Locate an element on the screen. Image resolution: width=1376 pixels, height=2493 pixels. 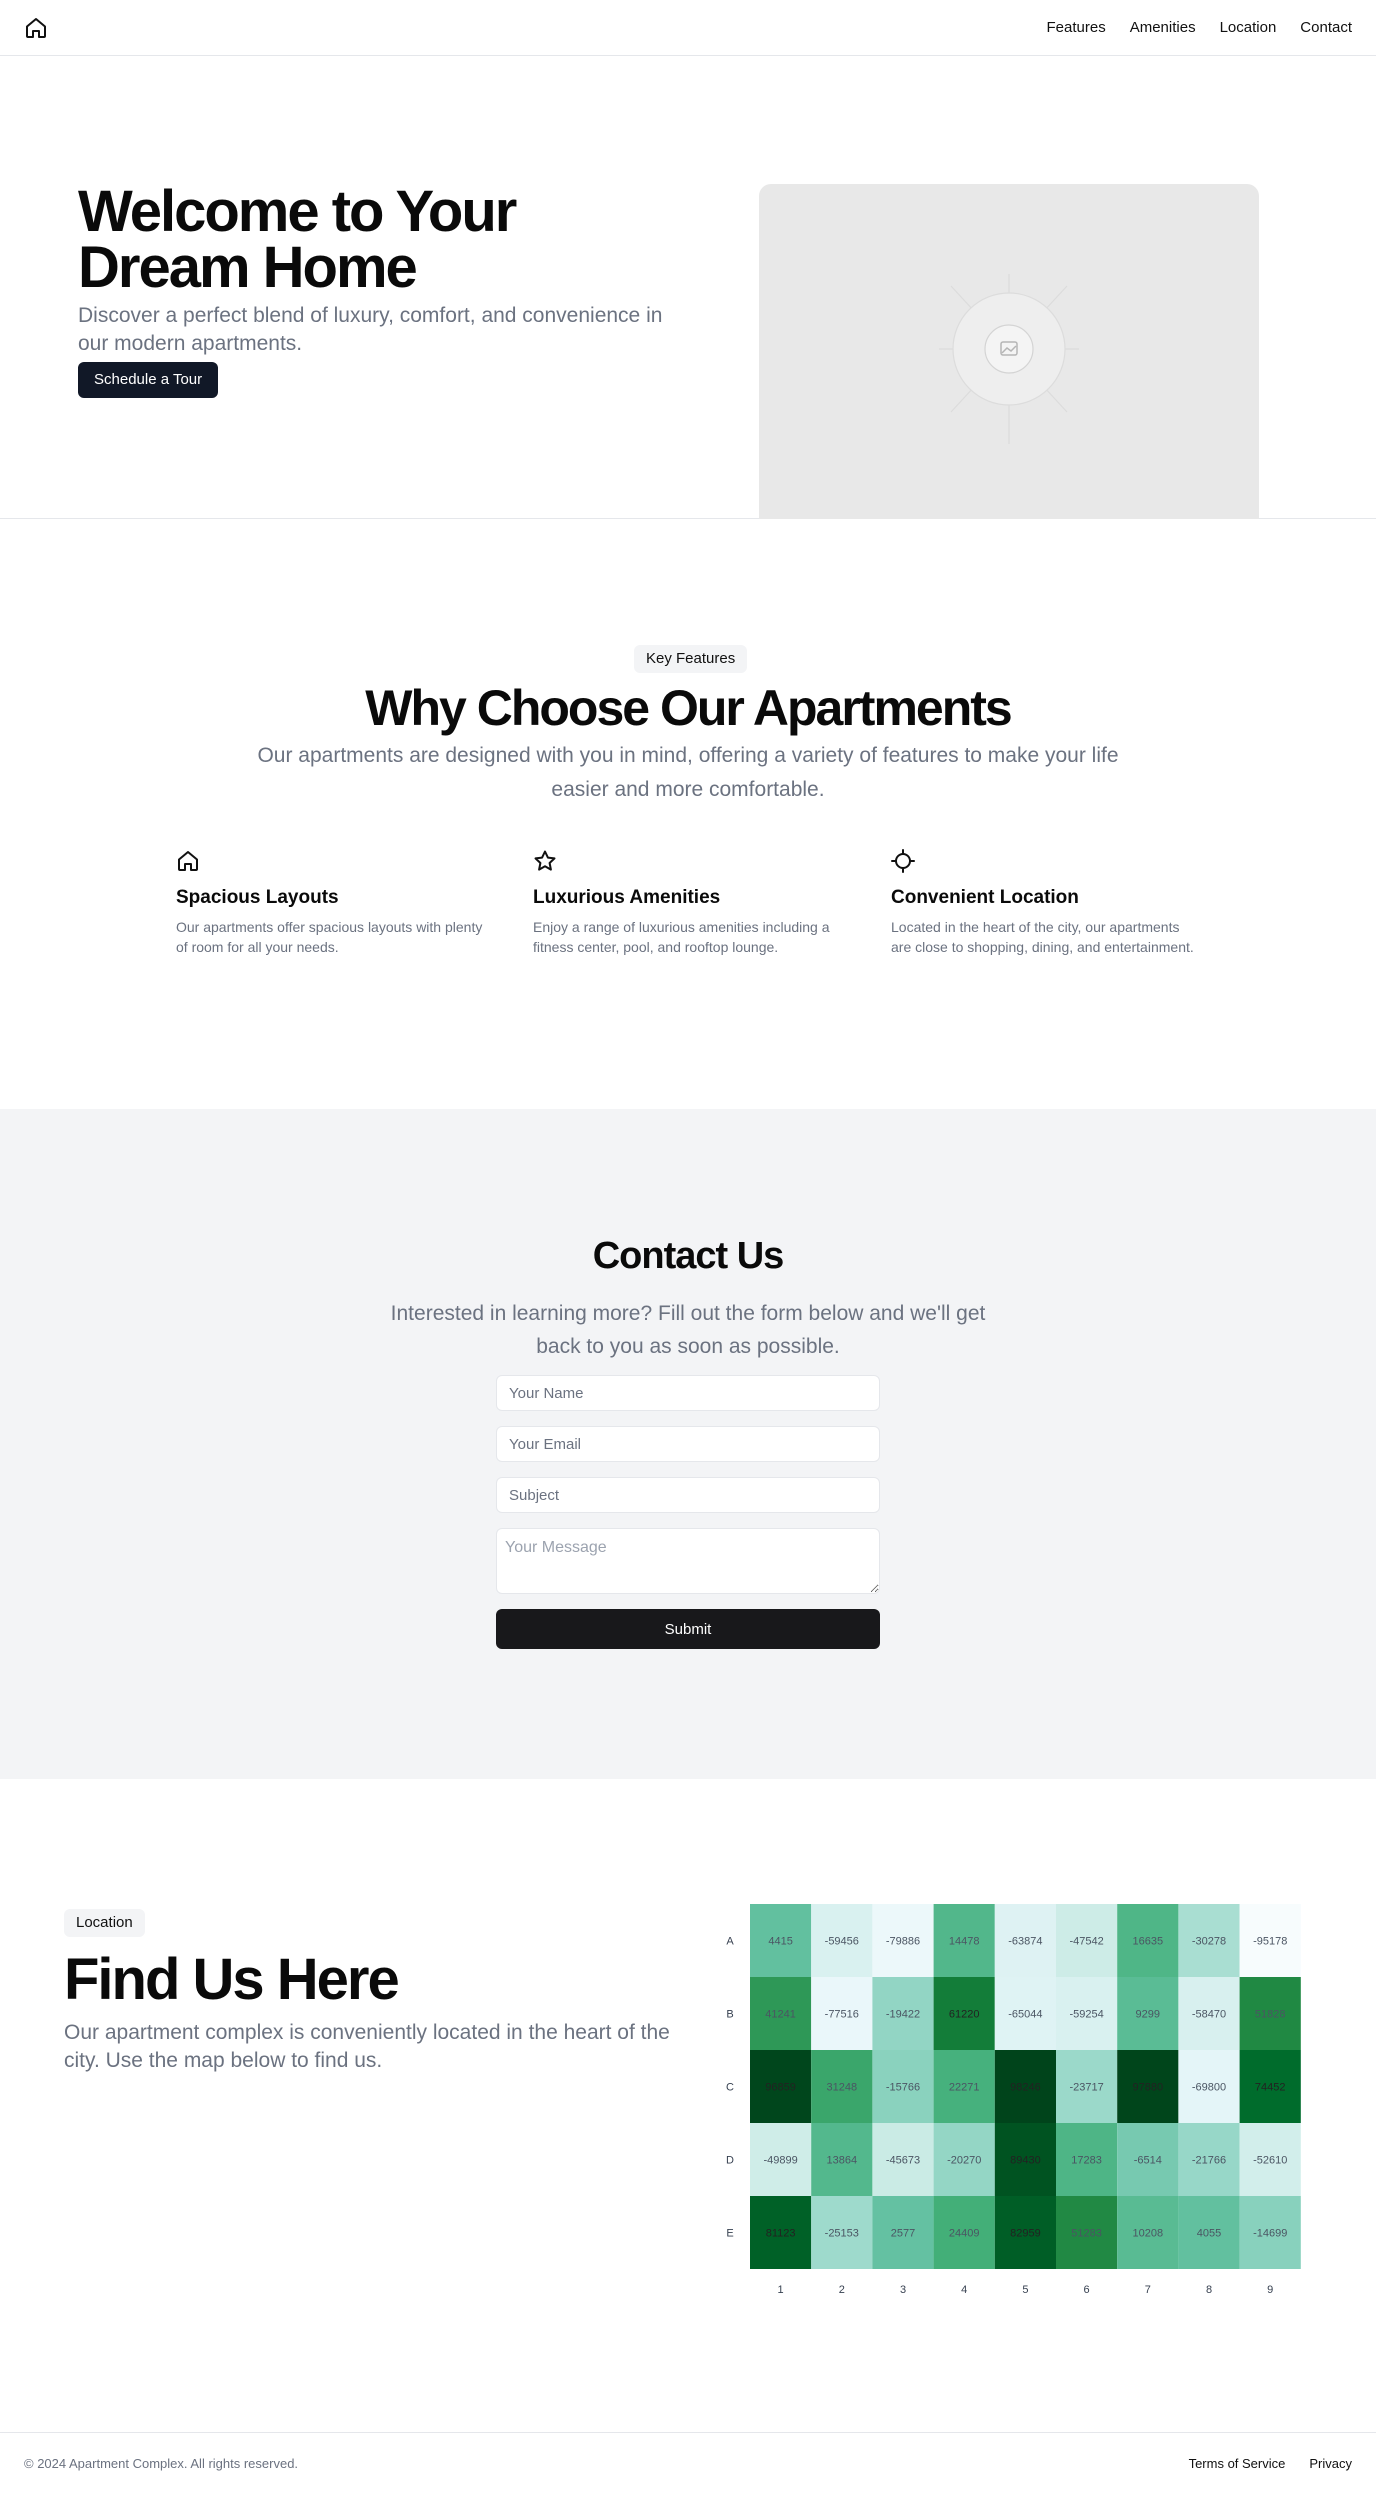
heatmap-cell-label: 96859 is located at coordinates (780, 2088).